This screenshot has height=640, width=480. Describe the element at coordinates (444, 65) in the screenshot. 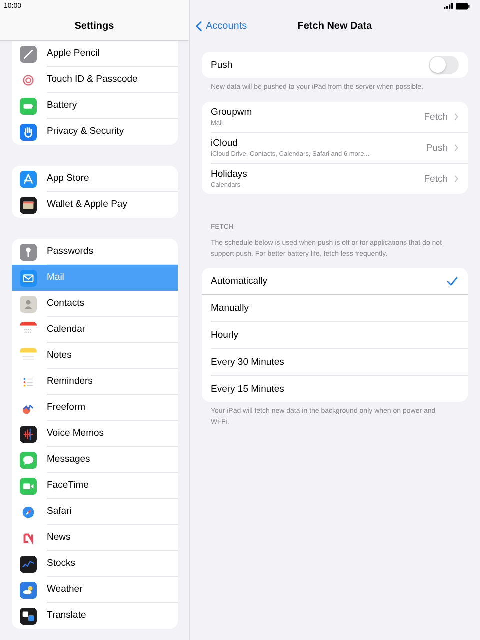

I see `push-toggle` at that location.